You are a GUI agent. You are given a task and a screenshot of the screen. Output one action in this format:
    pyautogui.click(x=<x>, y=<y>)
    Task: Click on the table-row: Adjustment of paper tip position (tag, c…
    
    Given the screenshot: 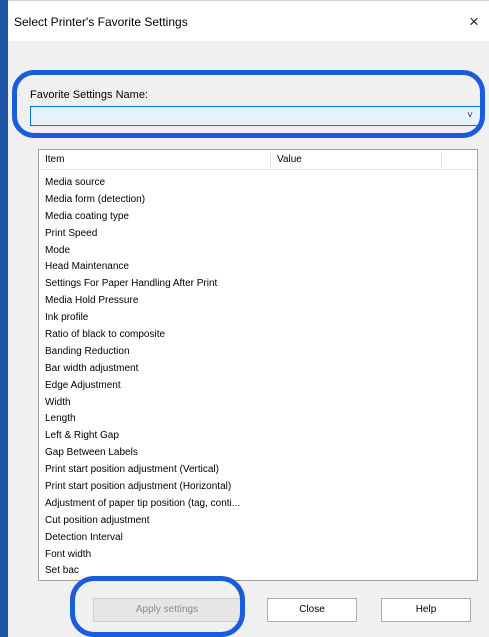 What is the action you would take?
    pyautogui.click(x=160, y=503)
    